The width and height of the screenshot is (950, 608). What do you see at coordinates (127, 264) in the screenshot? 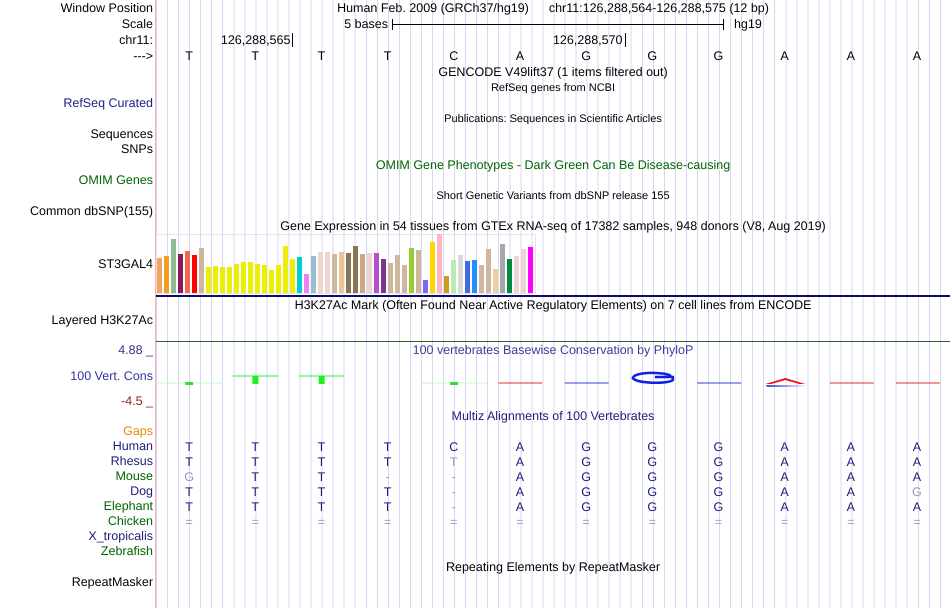
I see `track-label: ST3GAL4` at bounding box center [127, 264].